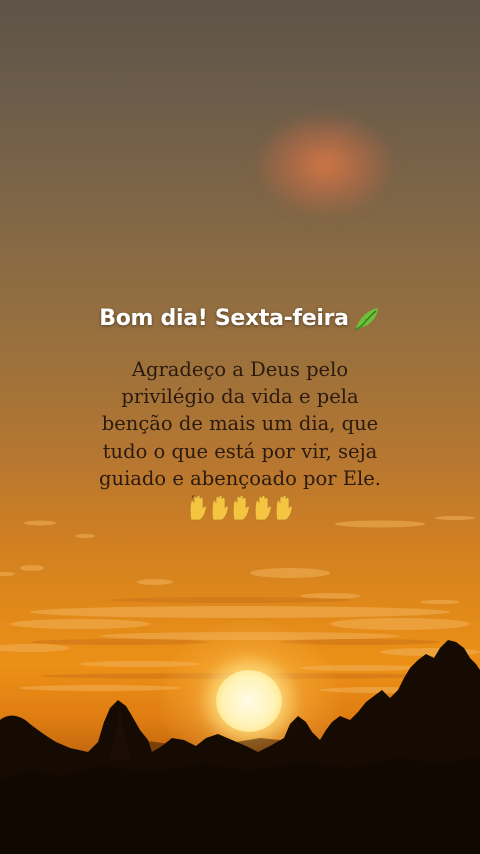 Image resolution: width=480 pixels, height=854 pixels. I want to click on message-line: tudo o que está por vir, seja, so click(240, 451).